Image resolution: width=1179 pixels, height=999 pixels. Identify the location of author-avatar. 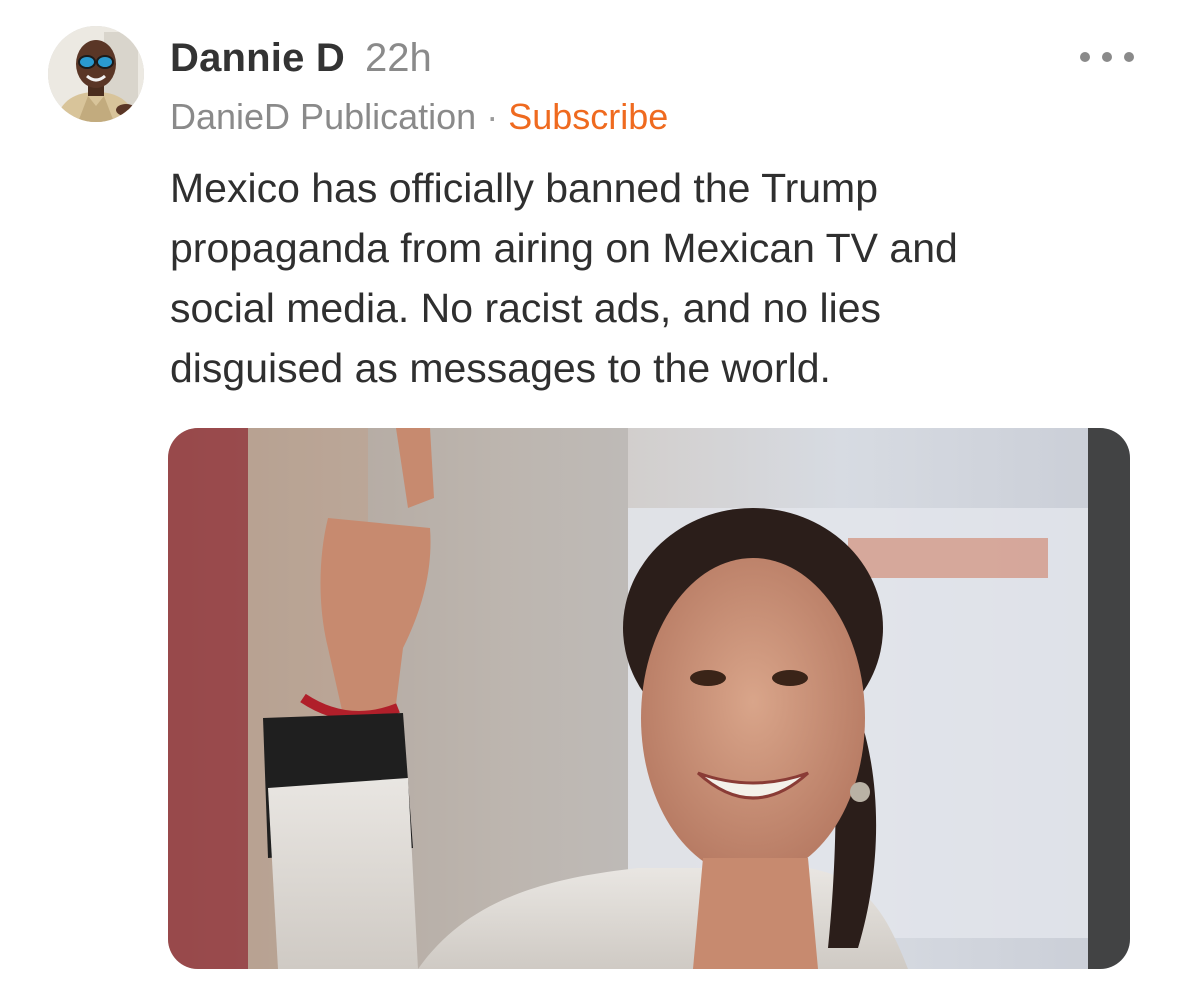
(96, 74).